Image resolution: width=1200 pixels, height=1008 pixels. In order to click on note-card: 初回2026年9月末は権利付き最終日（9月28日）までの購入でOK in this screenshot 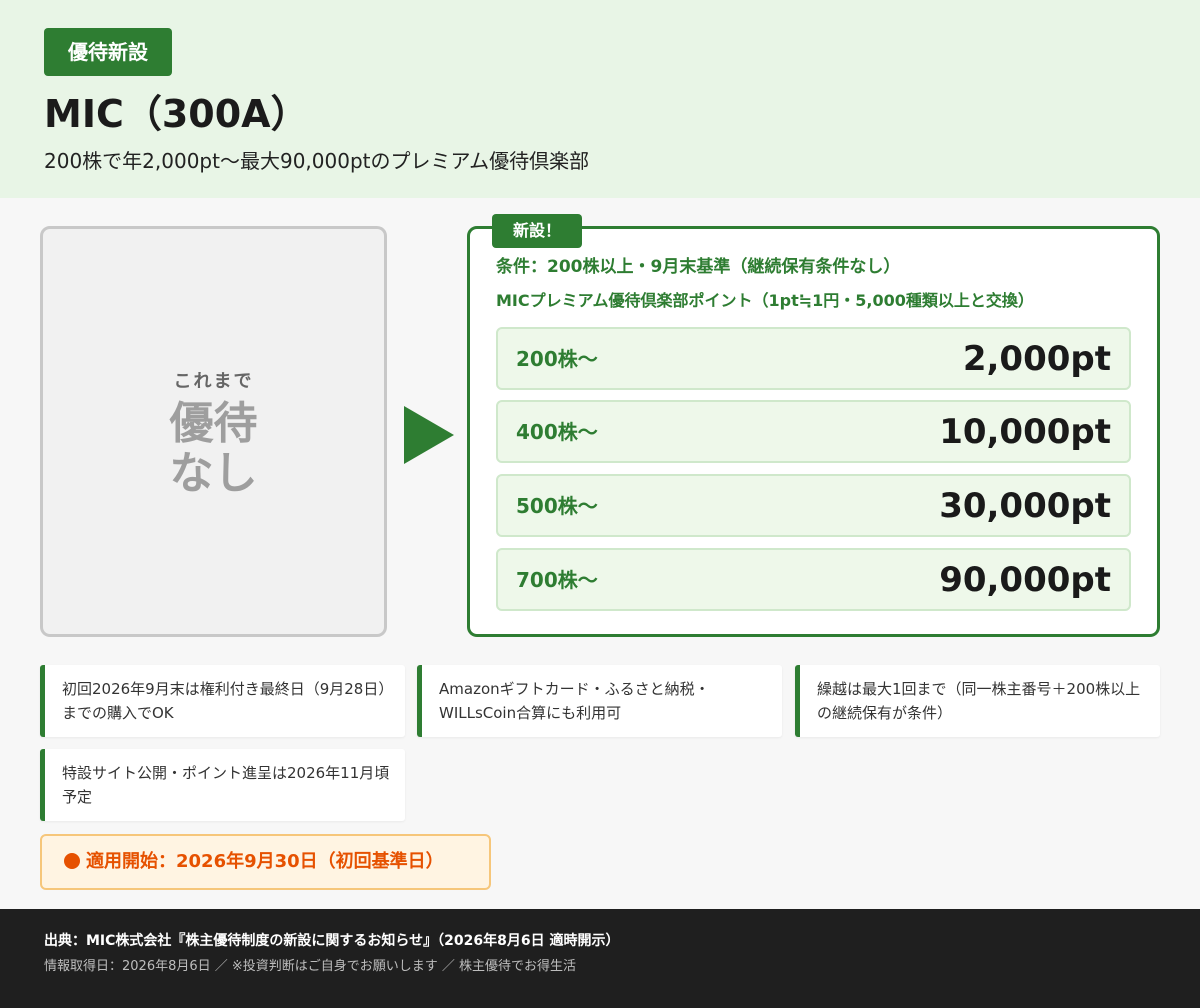, I will do `click(222, 701)`.